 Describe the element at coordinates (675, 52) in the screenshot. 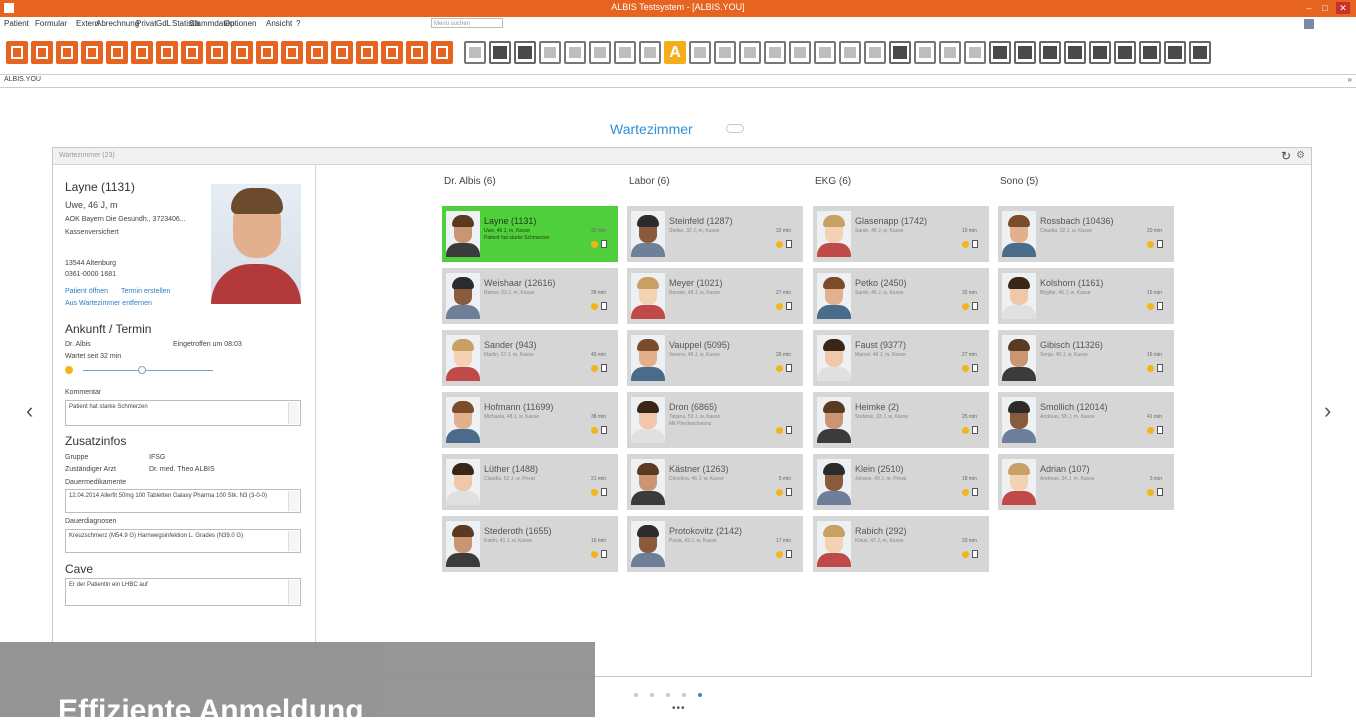

I see `toolbar-button-icon-27: A` at that location.